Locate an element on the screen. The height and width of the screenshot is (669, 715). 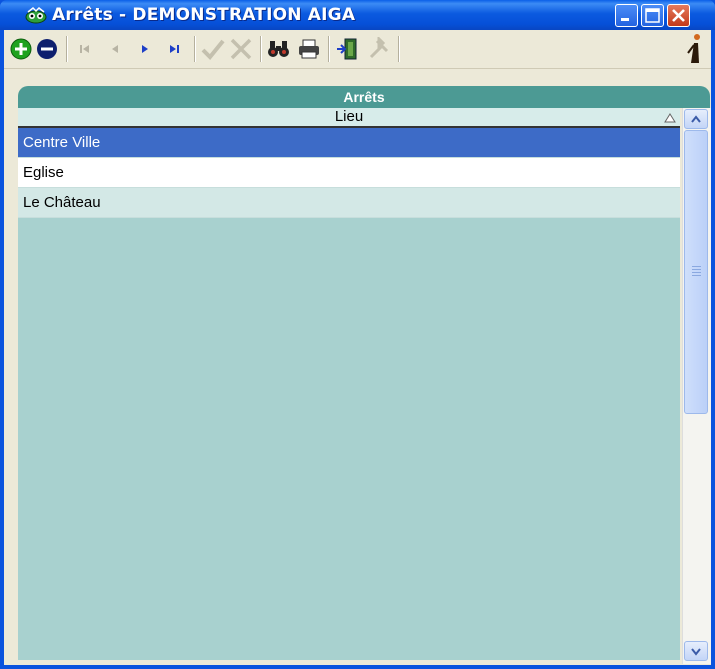
minus-circle-icon is located at coordinates (47, 49).